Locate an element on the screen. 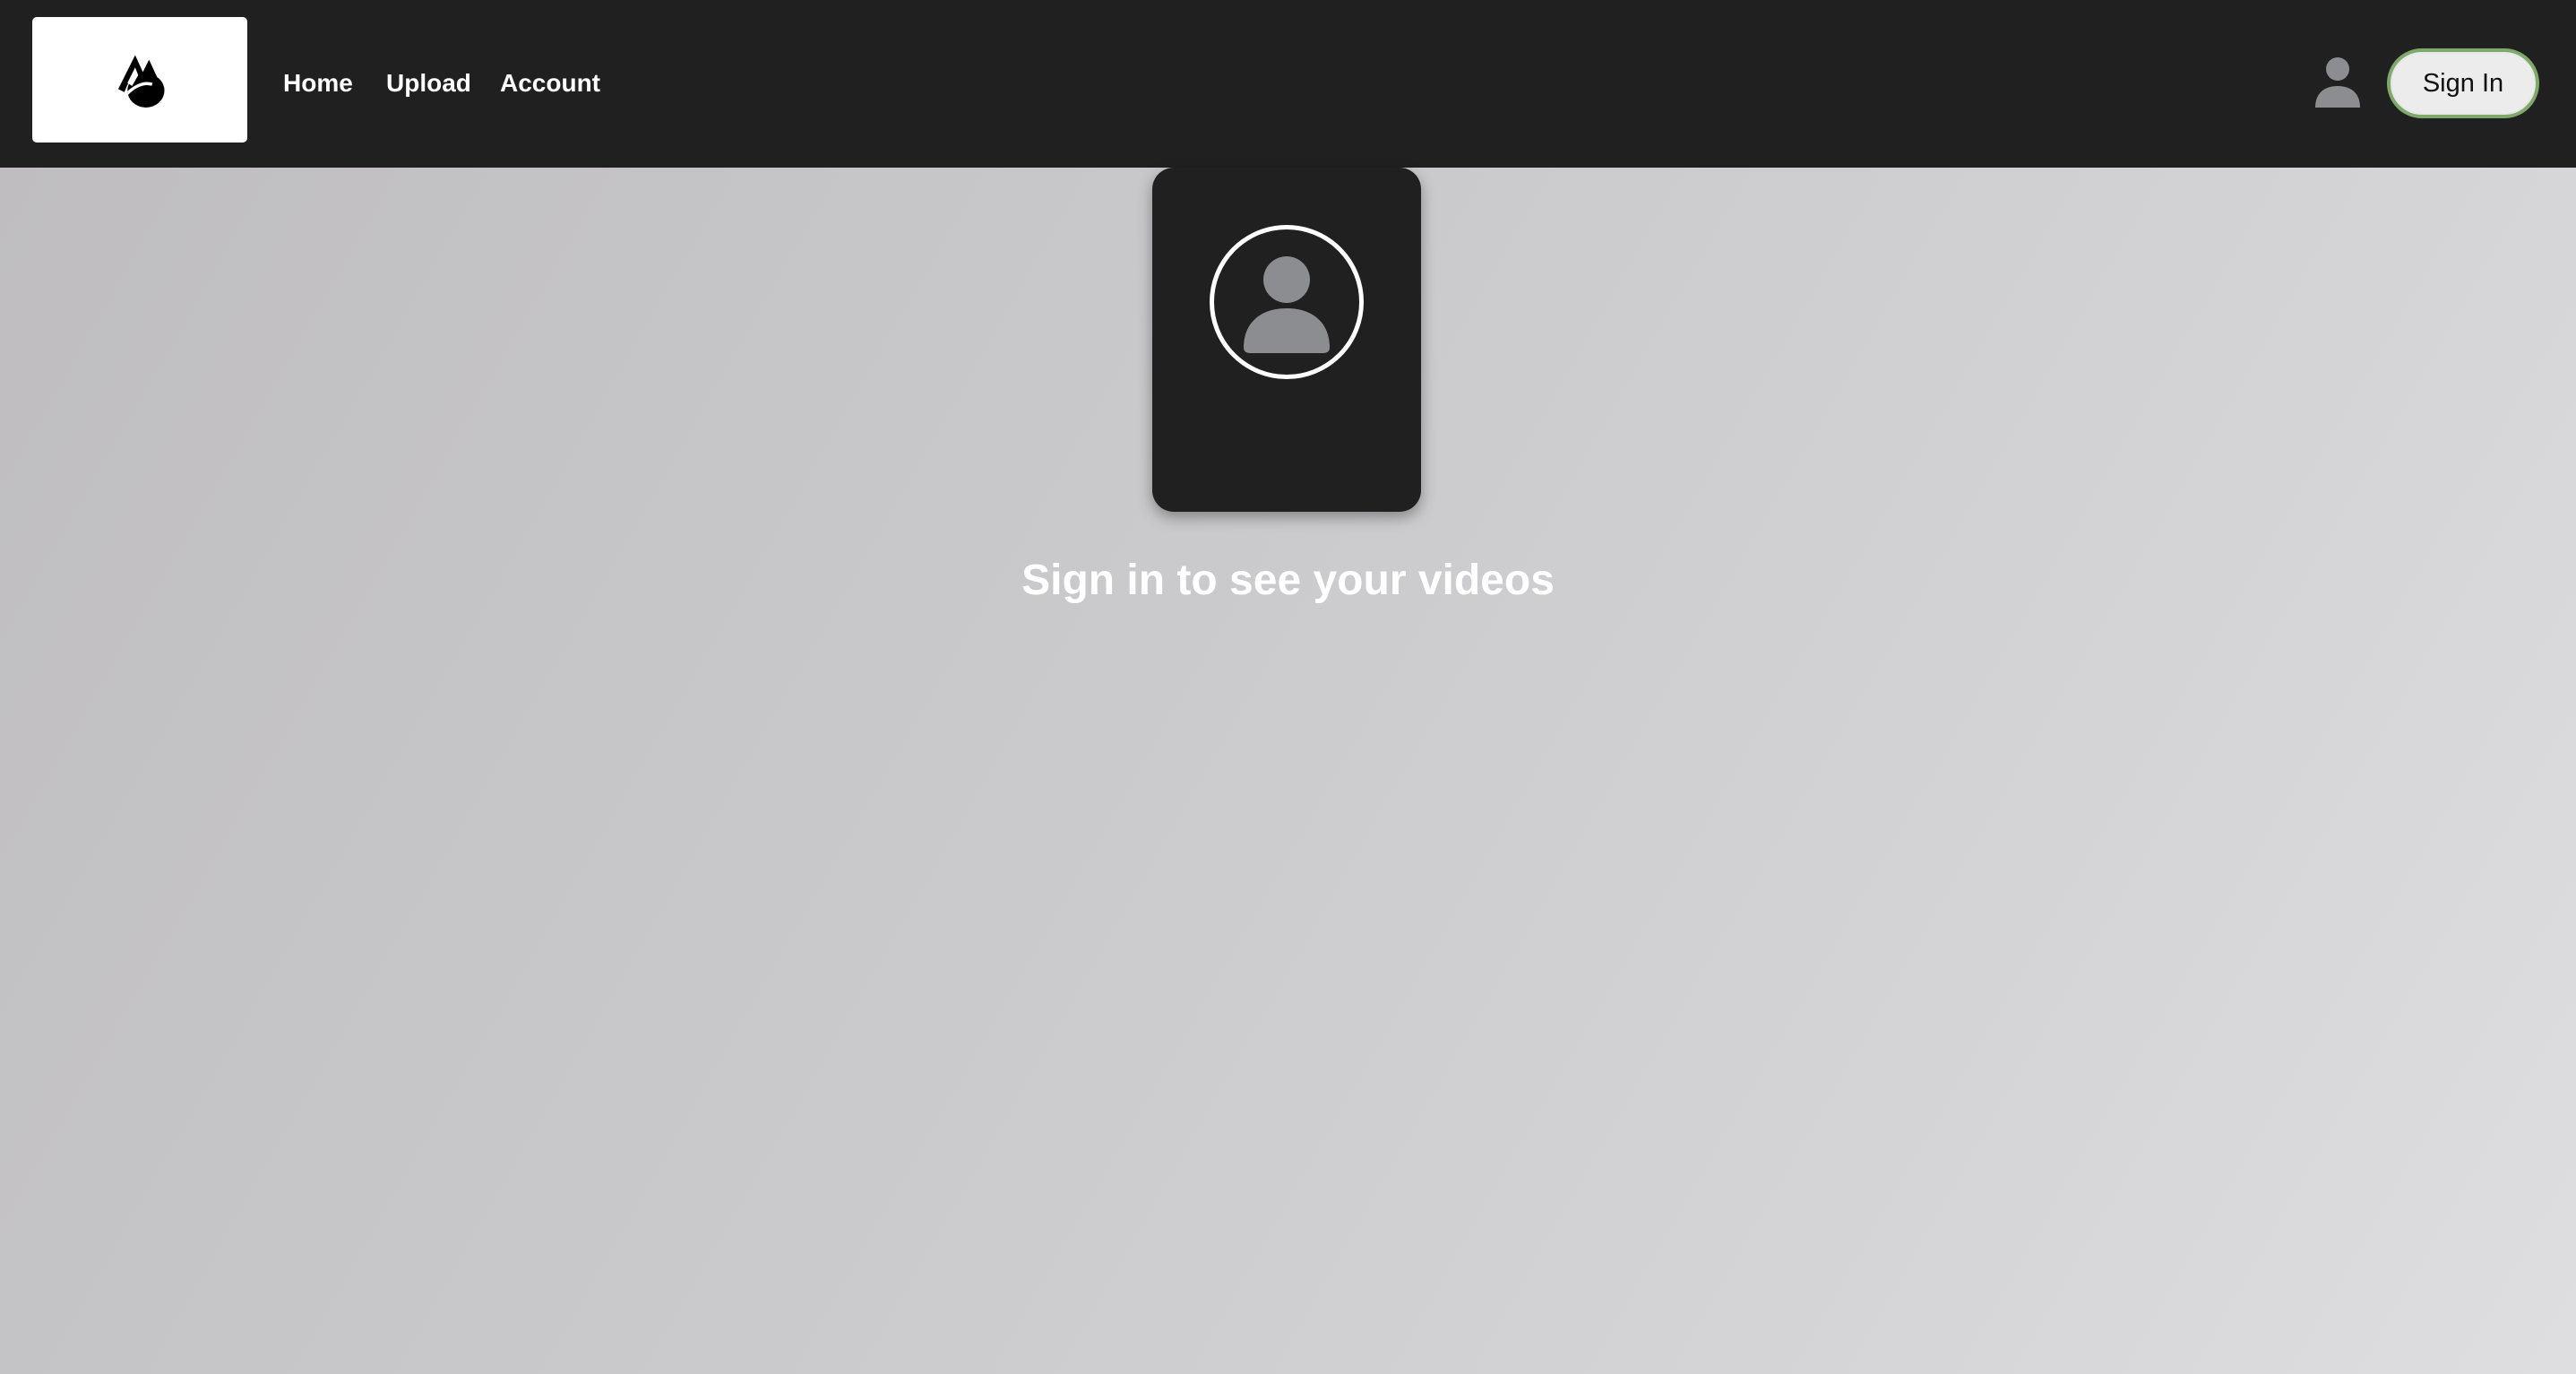 This screenshot has height=1374, width=2576. nav-link-upload: Upload is located at coordinates (429, 83).